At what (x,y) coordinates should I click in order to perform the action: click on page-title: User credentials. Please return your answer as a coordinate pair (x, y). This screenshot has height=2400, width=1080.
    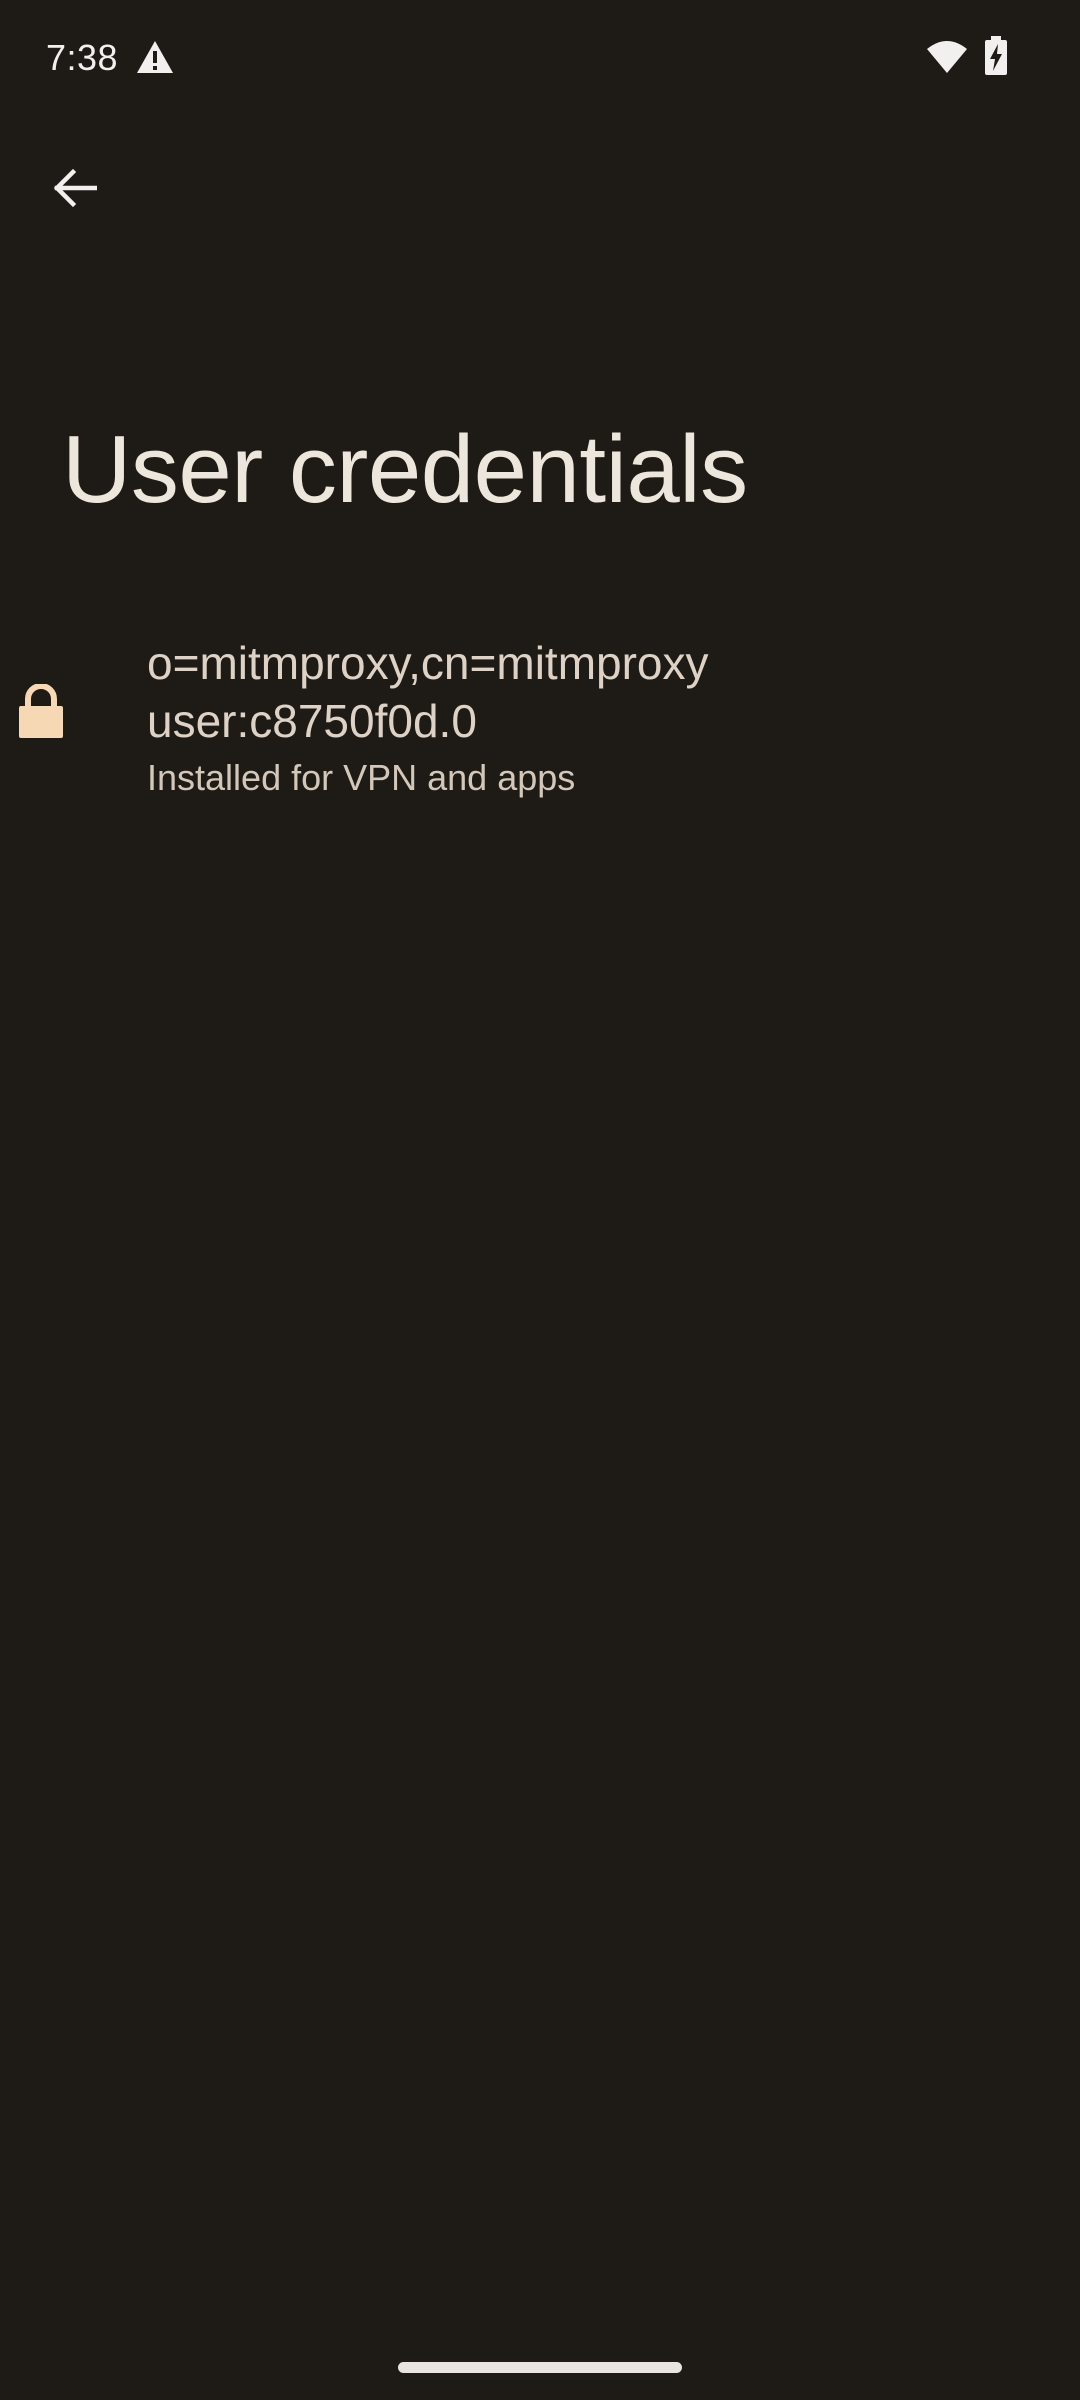
    Looking at the image, I should click on (405, 469).